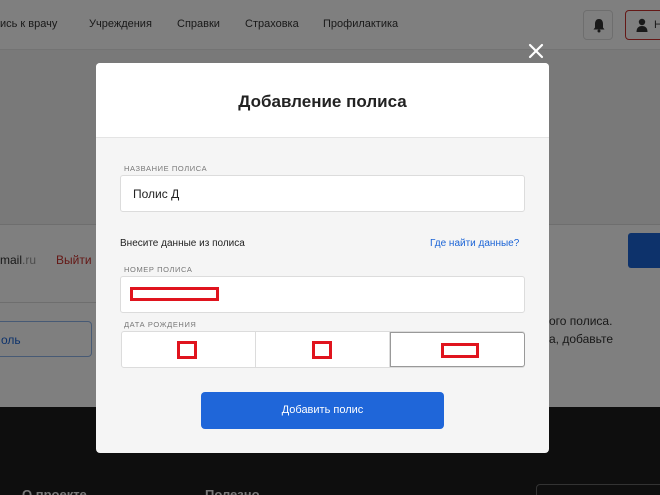 The width and height of the screenshot is (660, 495). I want to click on close-button, so click(536, 51).